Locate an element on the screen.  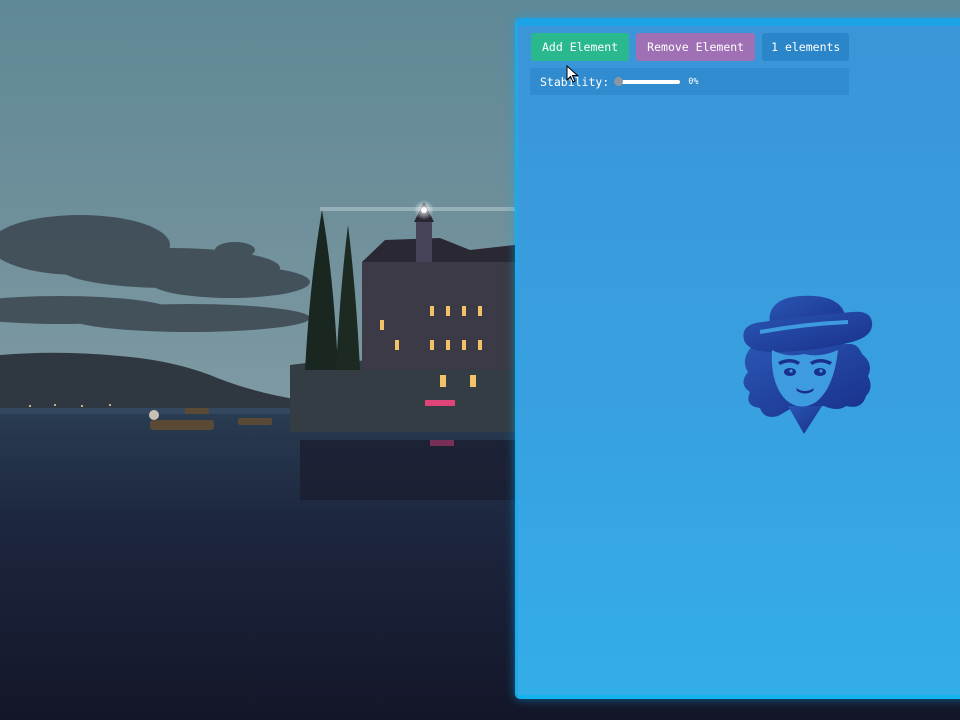
toolbar: Add Element Remove Element 1 elements is located at coordinates (690, 47).